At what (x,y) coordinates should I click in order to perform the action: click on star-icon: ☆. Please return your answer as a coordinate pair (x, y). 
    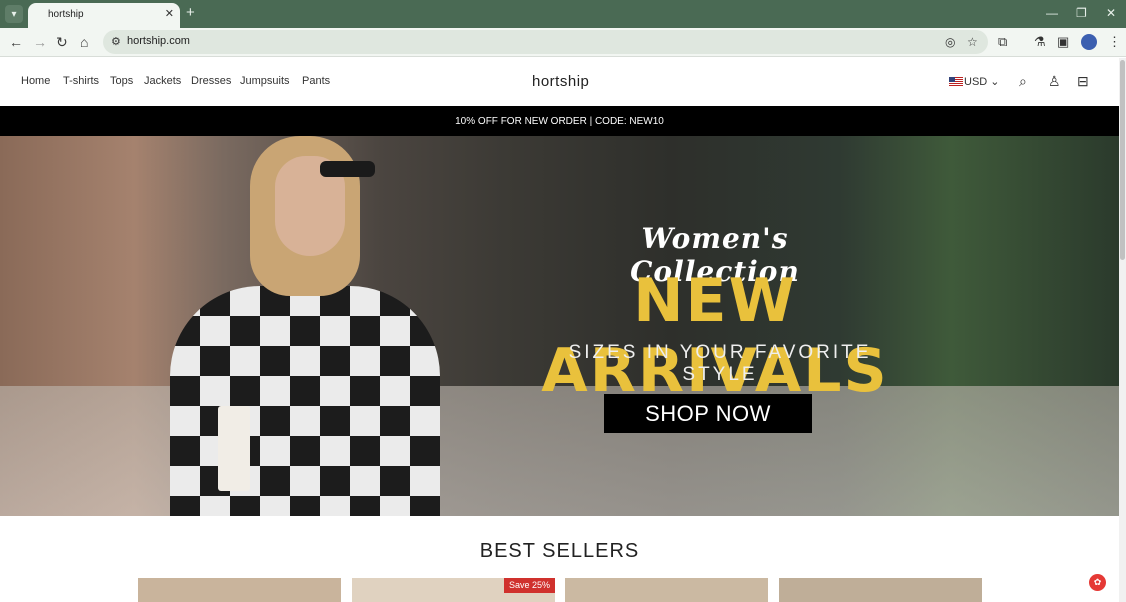
    Looking at the image, I should click on (972, 42).